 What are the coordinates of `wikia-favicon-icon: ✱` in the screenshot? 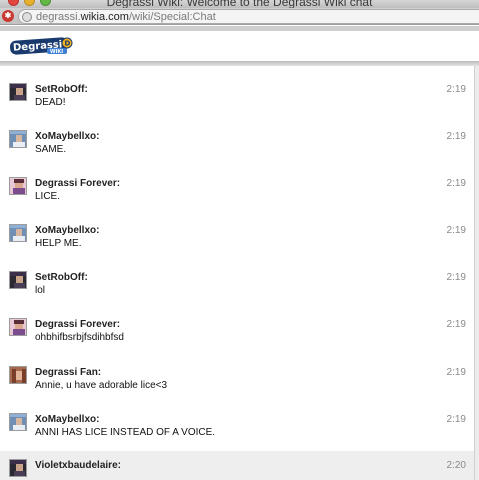 It's located at (8, 16).